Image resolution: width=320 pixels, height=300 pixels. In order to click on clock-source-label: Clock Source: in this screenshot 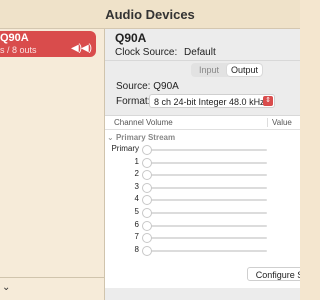, I will do `click(146, 52)`.